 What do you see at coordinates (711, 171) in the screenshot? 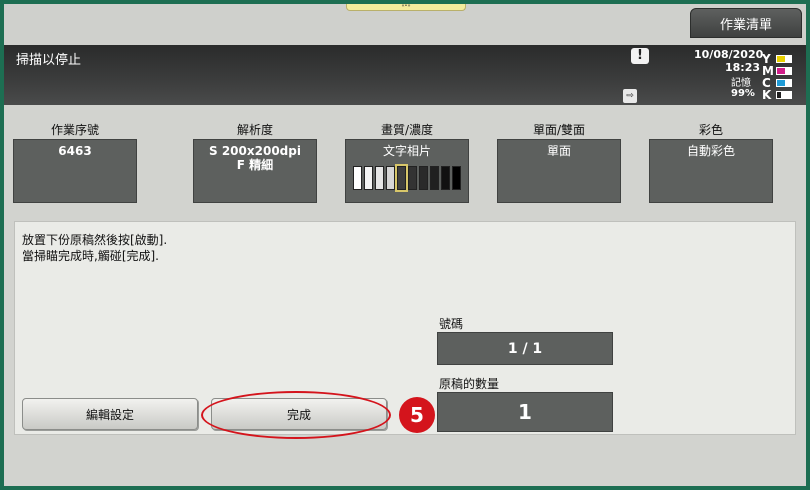
I see `color-button: 自動彩色` at bounding box center [711, 171].